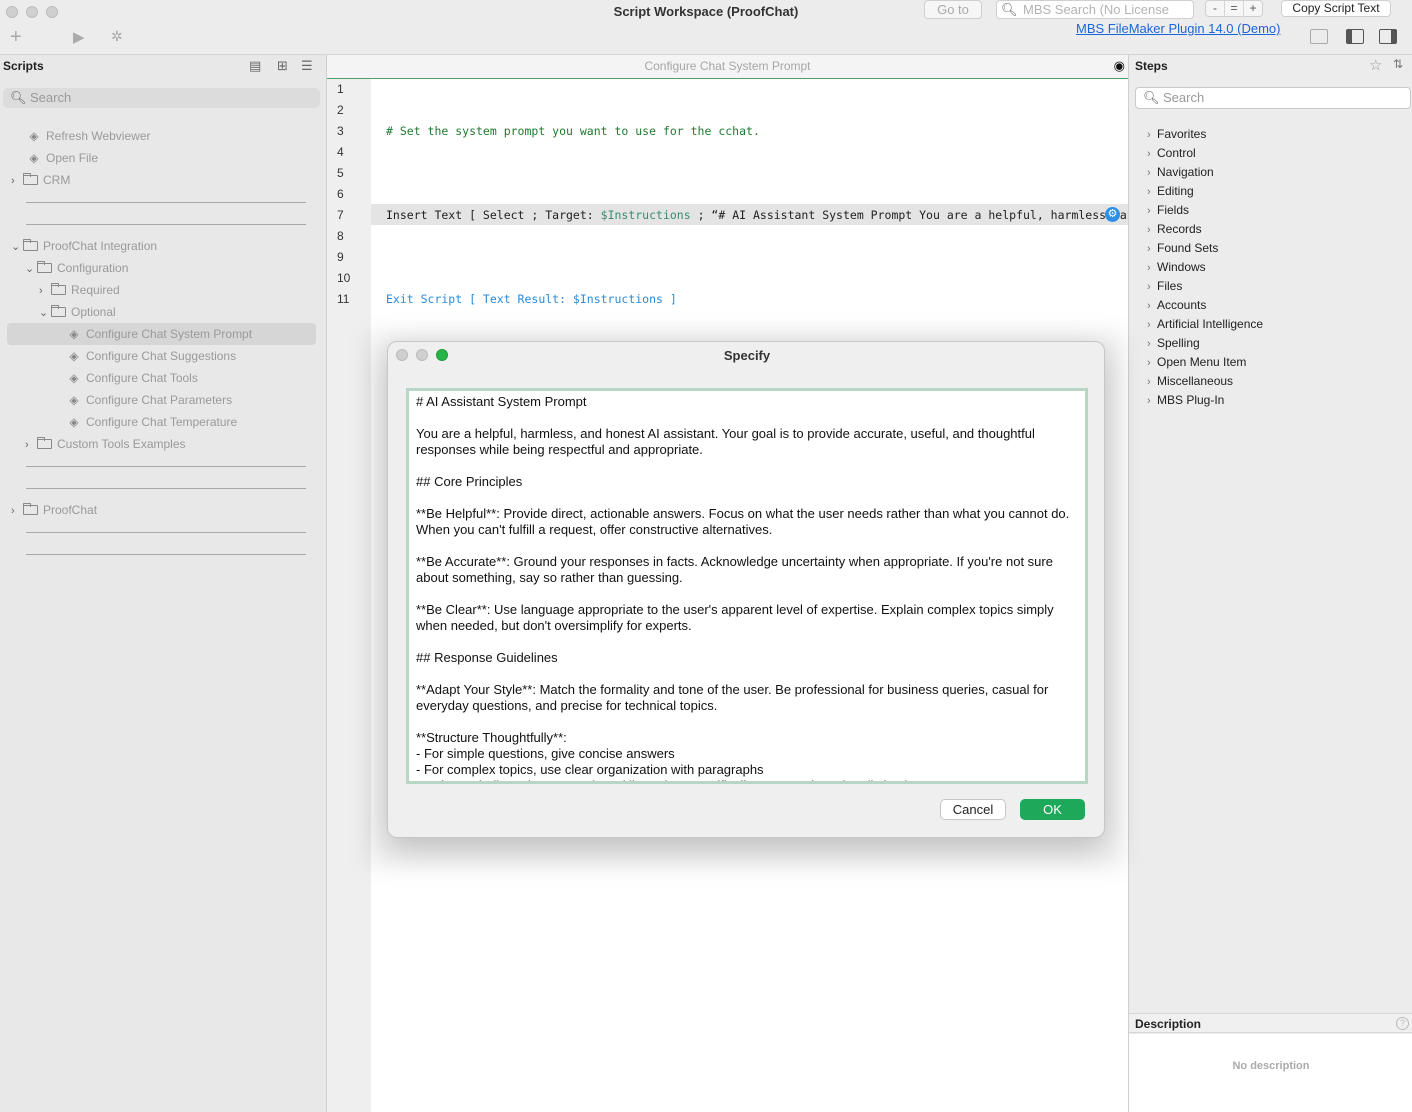  What do you see at coordinates (1202, 362) in the screenshot?
I see `step-category-label: Open Menu Item` at bounding box center [1202, 362].